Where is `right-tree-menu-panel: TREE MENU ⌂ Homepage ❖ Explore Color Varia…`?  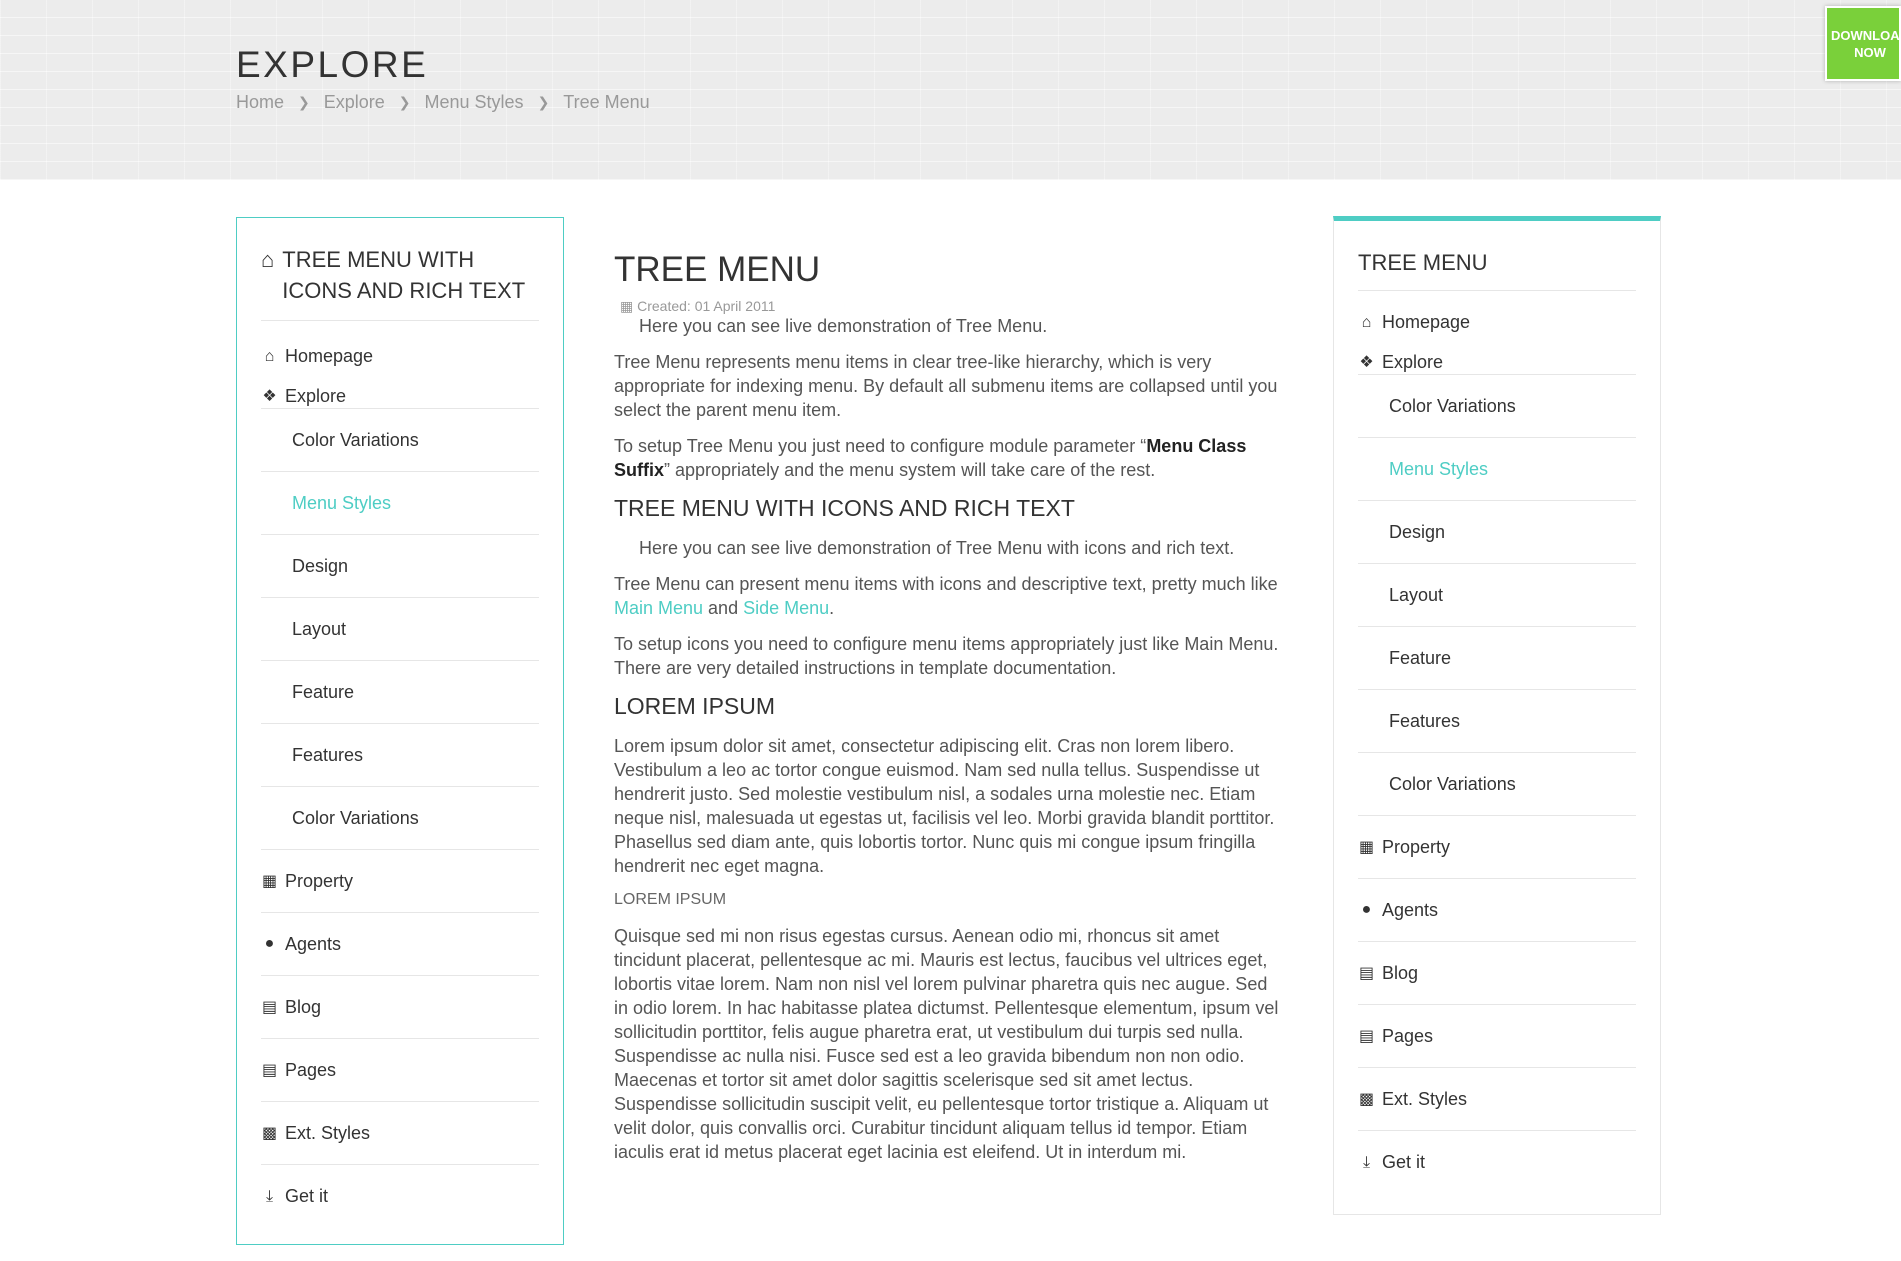
right-tree-menu-panel: TREE MENU ⌂ Homepage ❖ Explore Color Varia… is located at coordinates (1497, 715).